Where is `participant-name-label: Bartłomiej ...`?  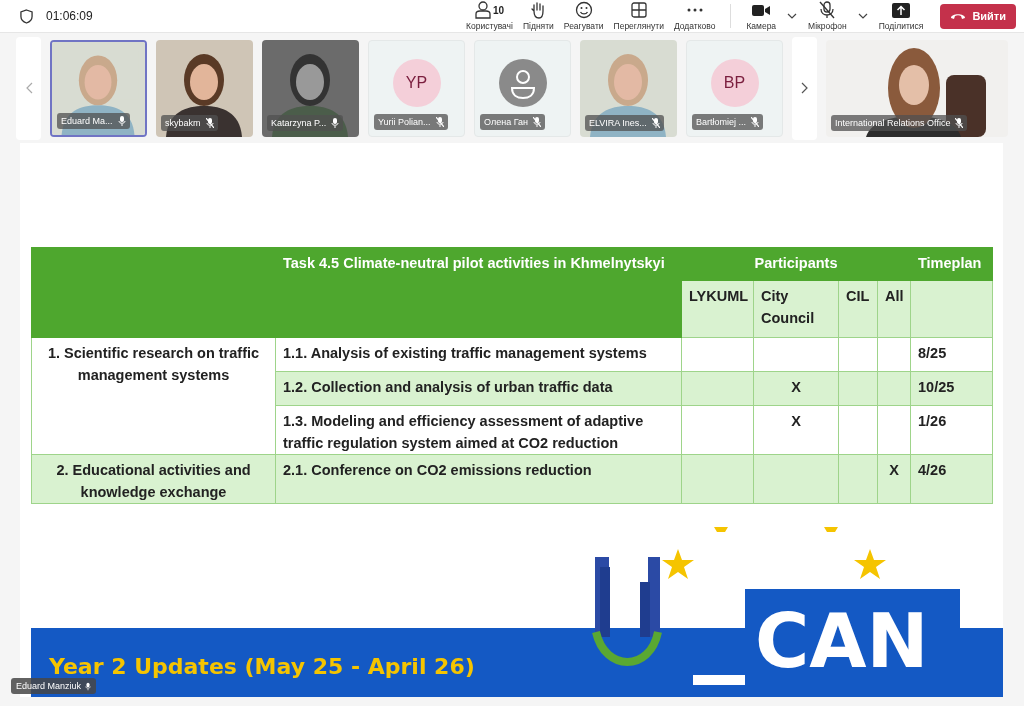 participant-name-label: Bartłomiej ... is located at coordinates (727, 121).